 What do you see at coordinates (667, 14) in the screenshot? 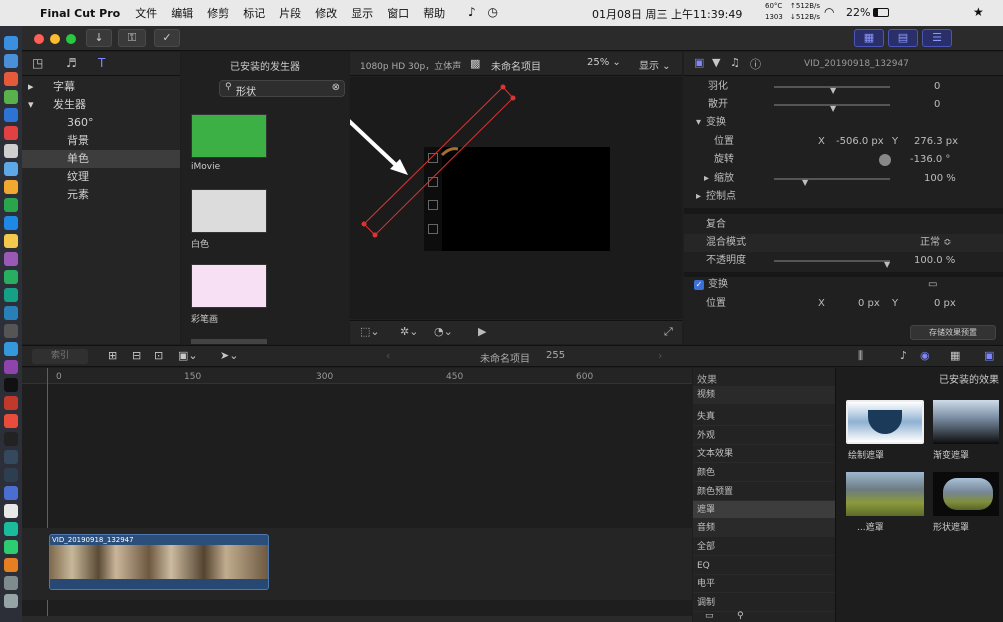
I see `clock: 01月08日 周三 上午11:39:49` at bounding box center [667, 14].